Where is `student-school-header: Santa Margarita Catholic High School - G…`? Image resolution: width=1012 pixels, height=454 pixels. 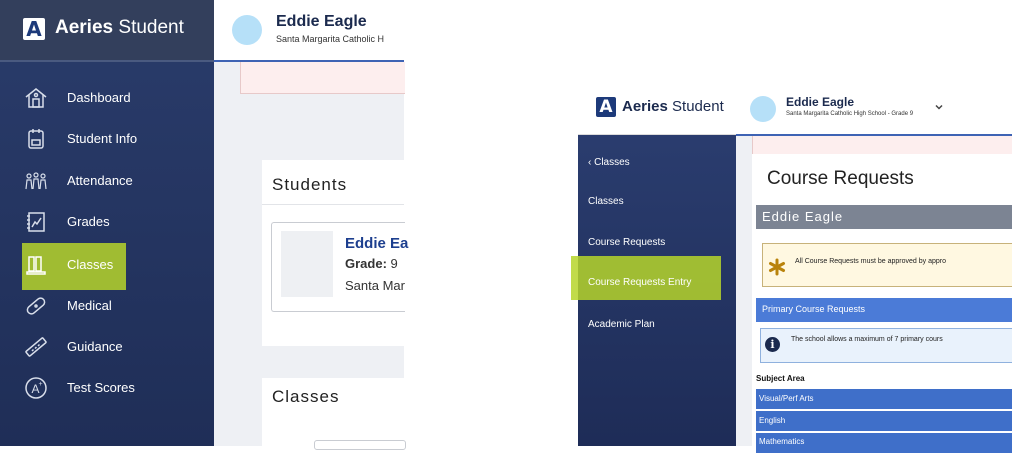
student-school-header: Santa Margarita Catholic High School - G… is located at coordinates (850, 114).